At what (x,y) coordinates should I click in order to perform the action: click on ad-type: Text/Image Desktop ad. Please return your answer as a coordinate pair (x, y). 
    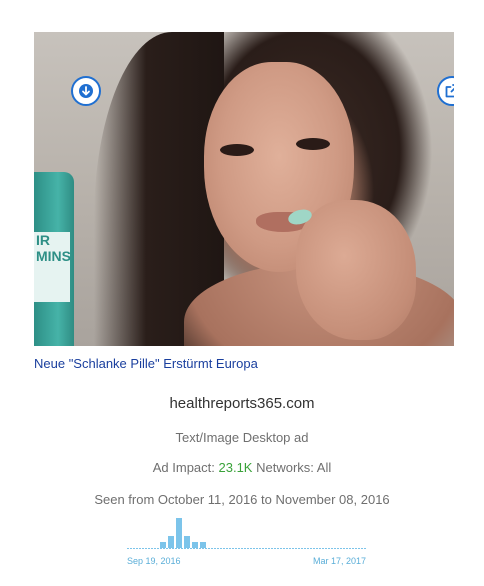
    Looking at the image, I should click on (242, 437).